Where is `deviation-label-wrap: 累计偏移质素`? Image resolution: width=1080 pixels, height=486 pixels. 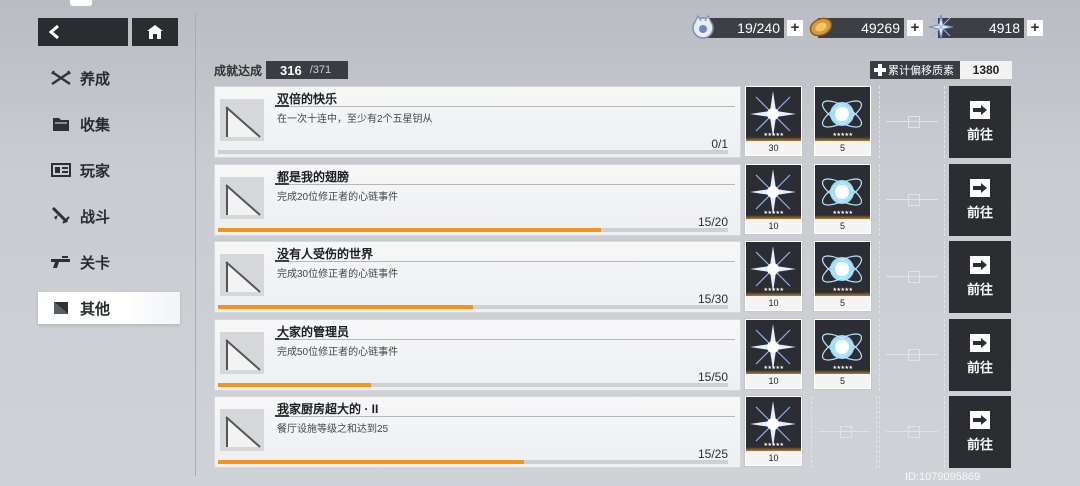 deviation-label-wrap: 累计偏移质素 is located at coordinates (915, 70).